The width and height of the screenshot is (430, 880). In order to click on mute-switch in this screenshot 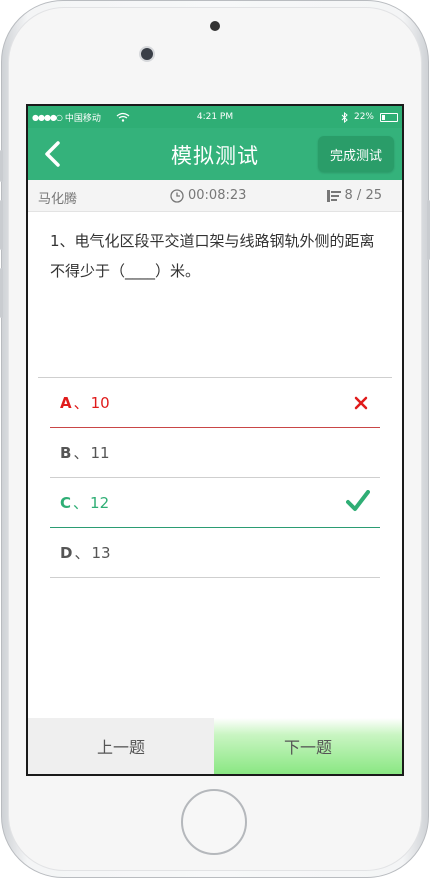, I will do `click(1, 166)`.